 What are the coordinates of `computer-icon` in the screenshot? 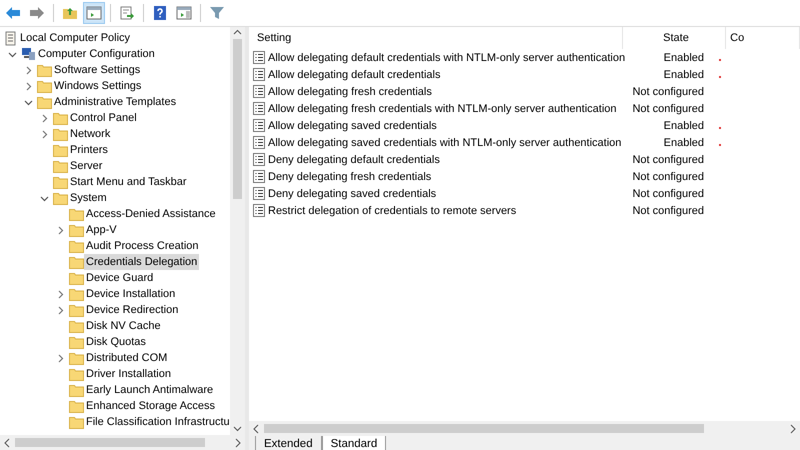 It's located at (28, 54).